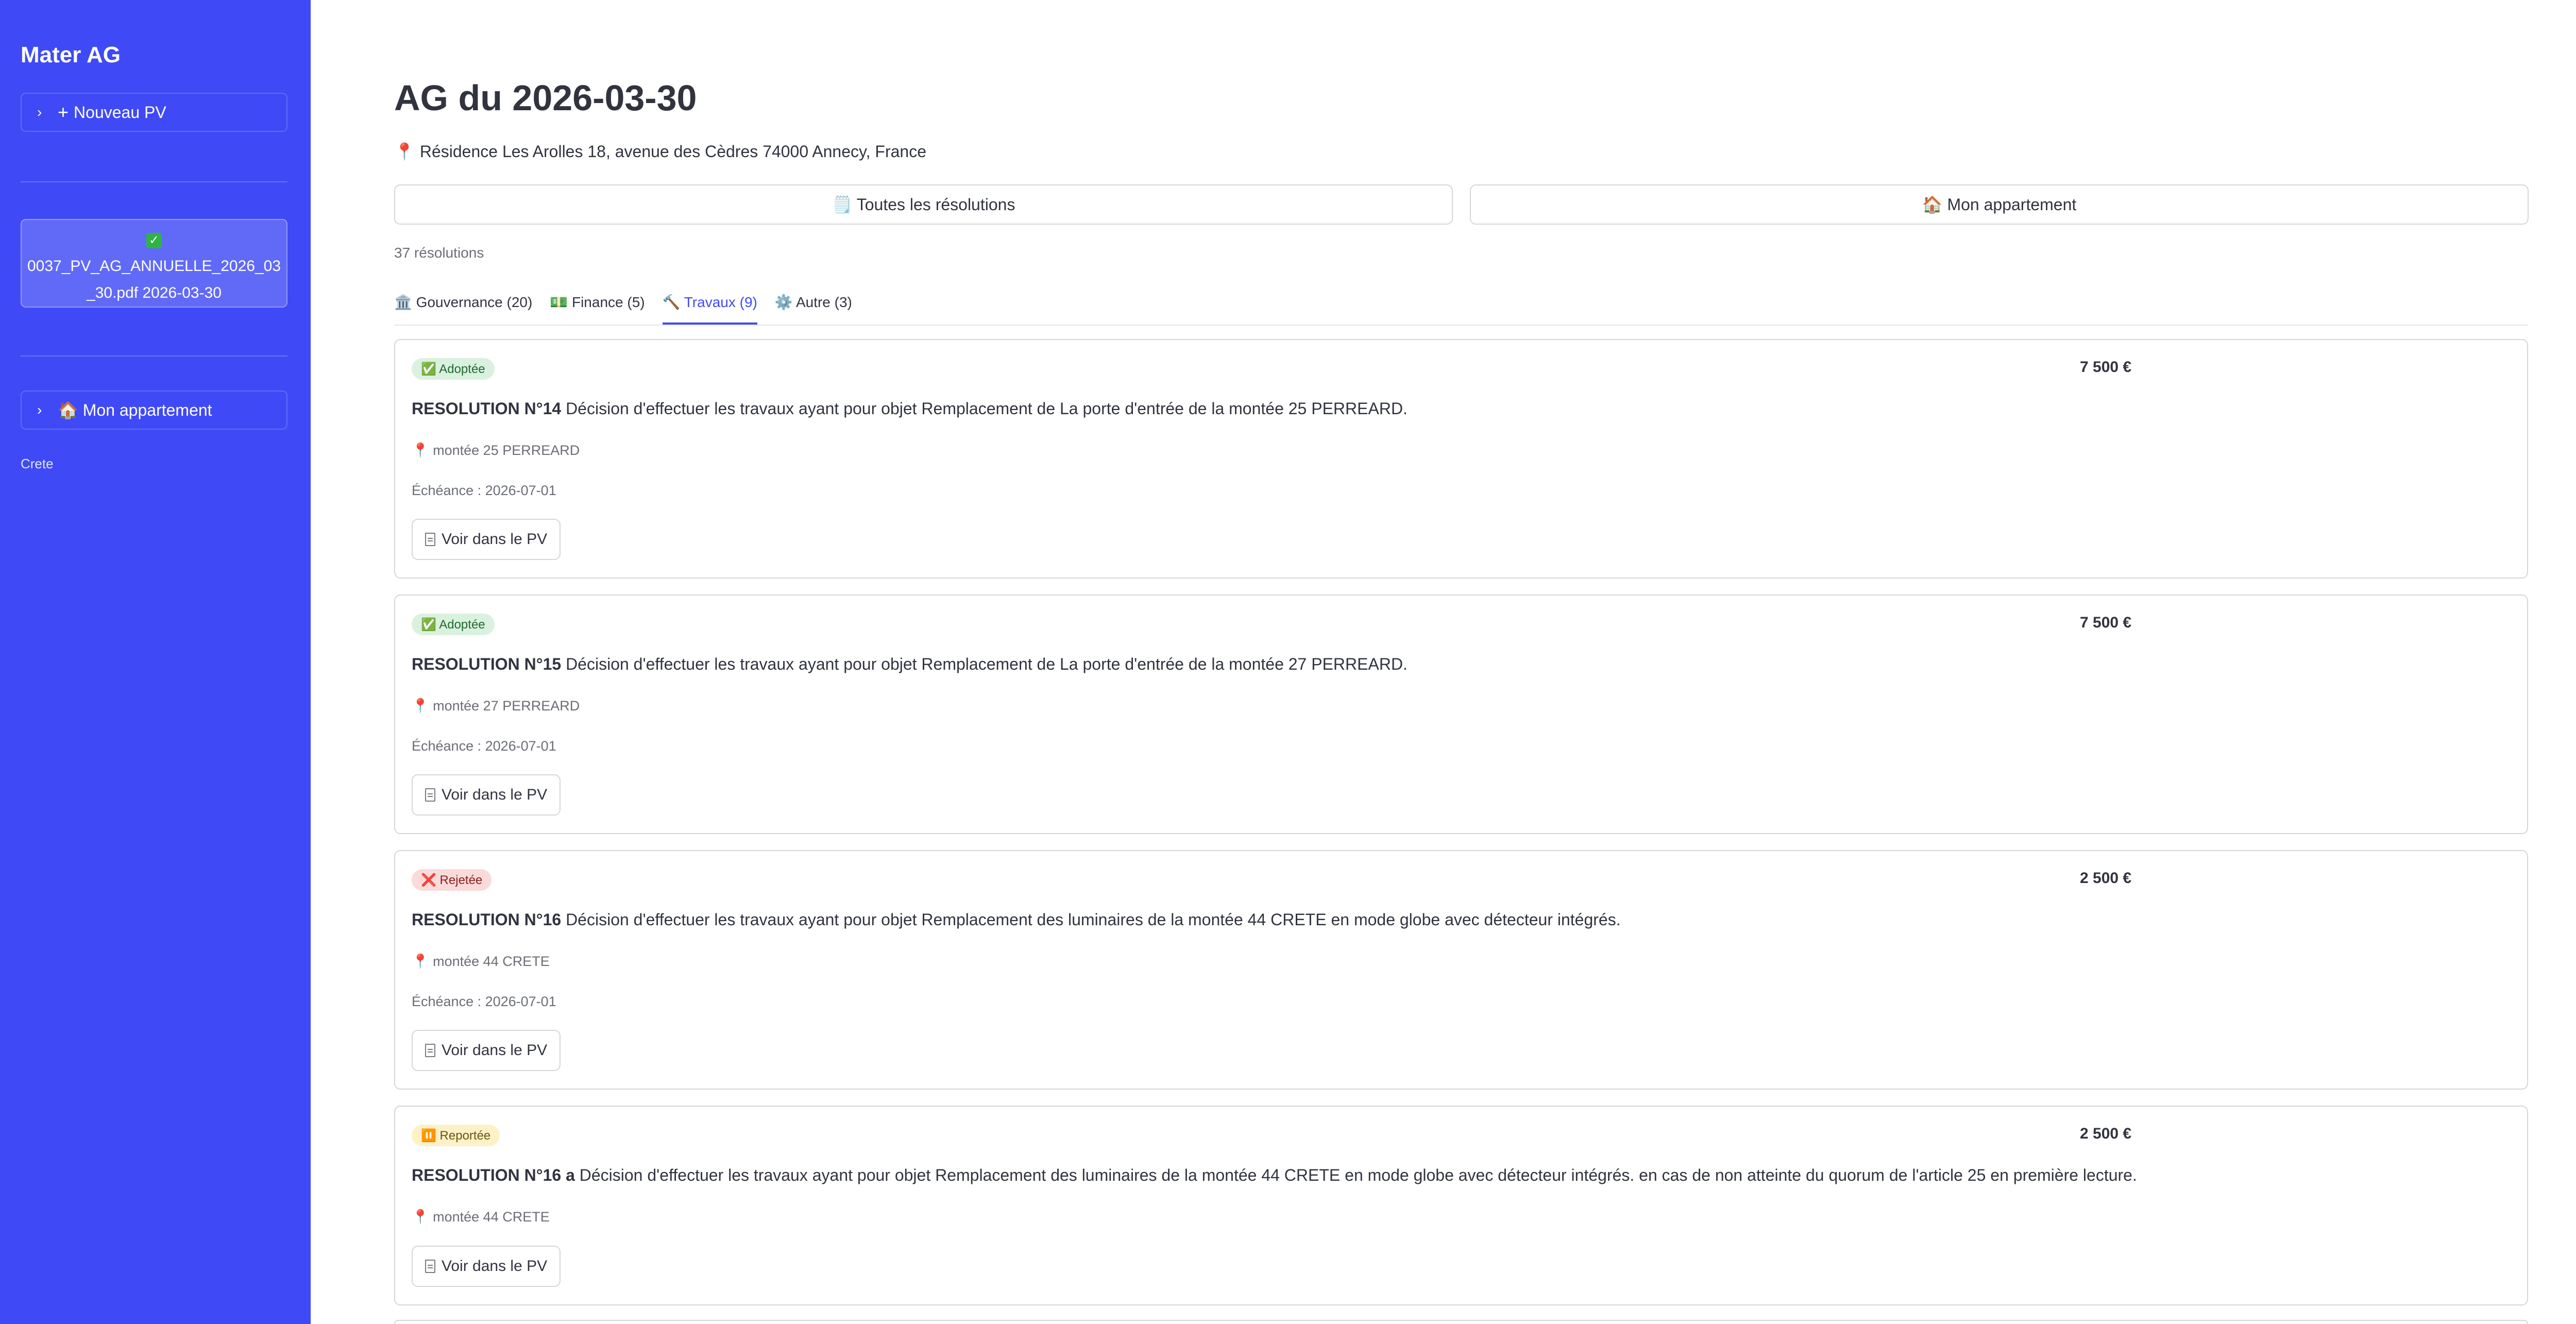  What do you see at coordinates (496, 450) in the screenshot?
I see `location: 📍 montée 25 PERREARD` at bounding box center [496, 450].